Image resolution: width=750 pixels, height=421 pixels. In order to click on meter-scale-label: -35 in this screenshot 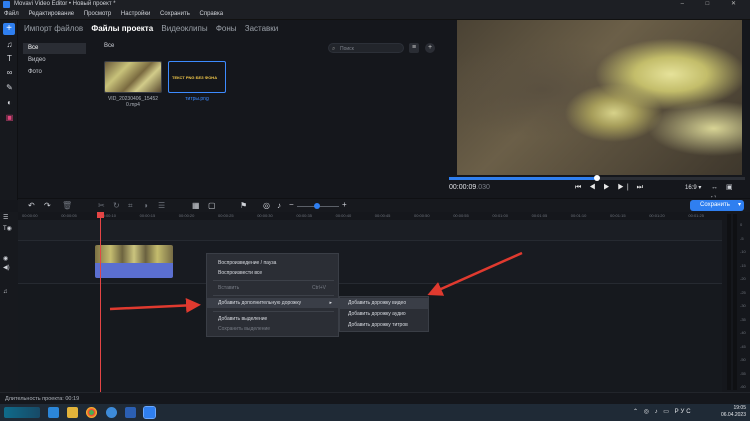, I will do `click(743, 319)`.